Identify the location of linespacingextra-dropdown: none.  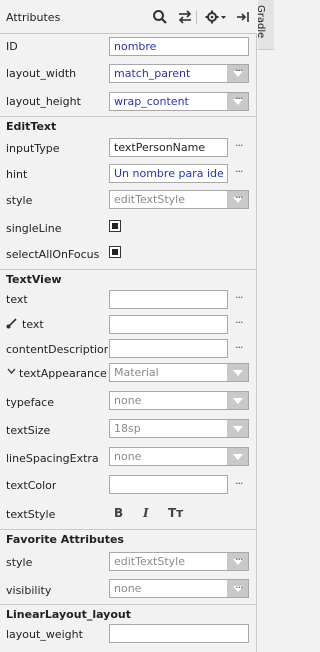
(179, 456).